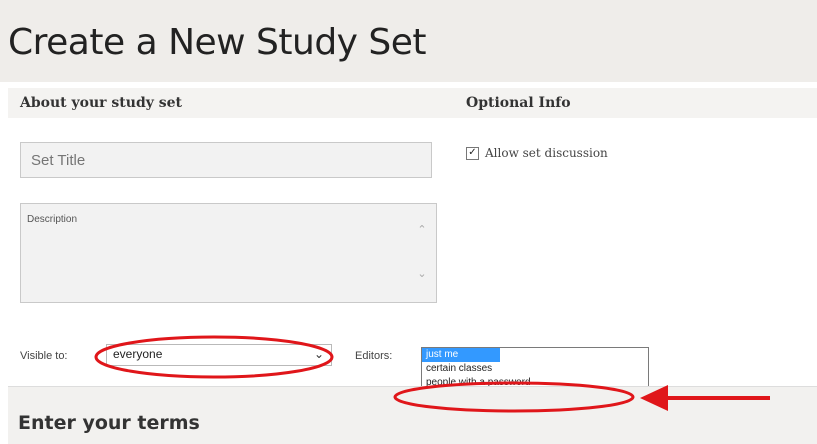 This screenshot has width=817, height=444. Describe the element at coordinates (319, 354) in the screenshot. I see `chevron-down-icon: ⌄` at that location.